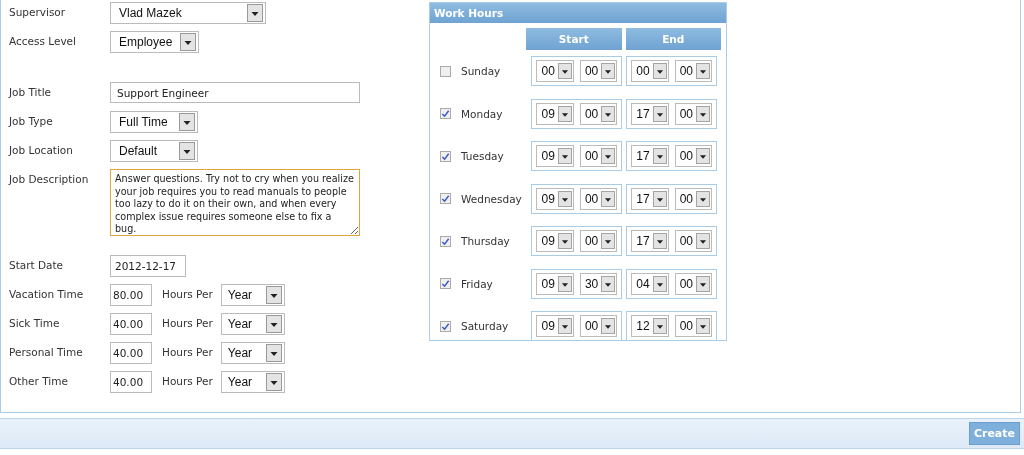 The height and width of the screenshot is (455, 1024). Describe the element at coordinates (650, 283) in the screenshot. I see `time-dropdown: 04` at that location.